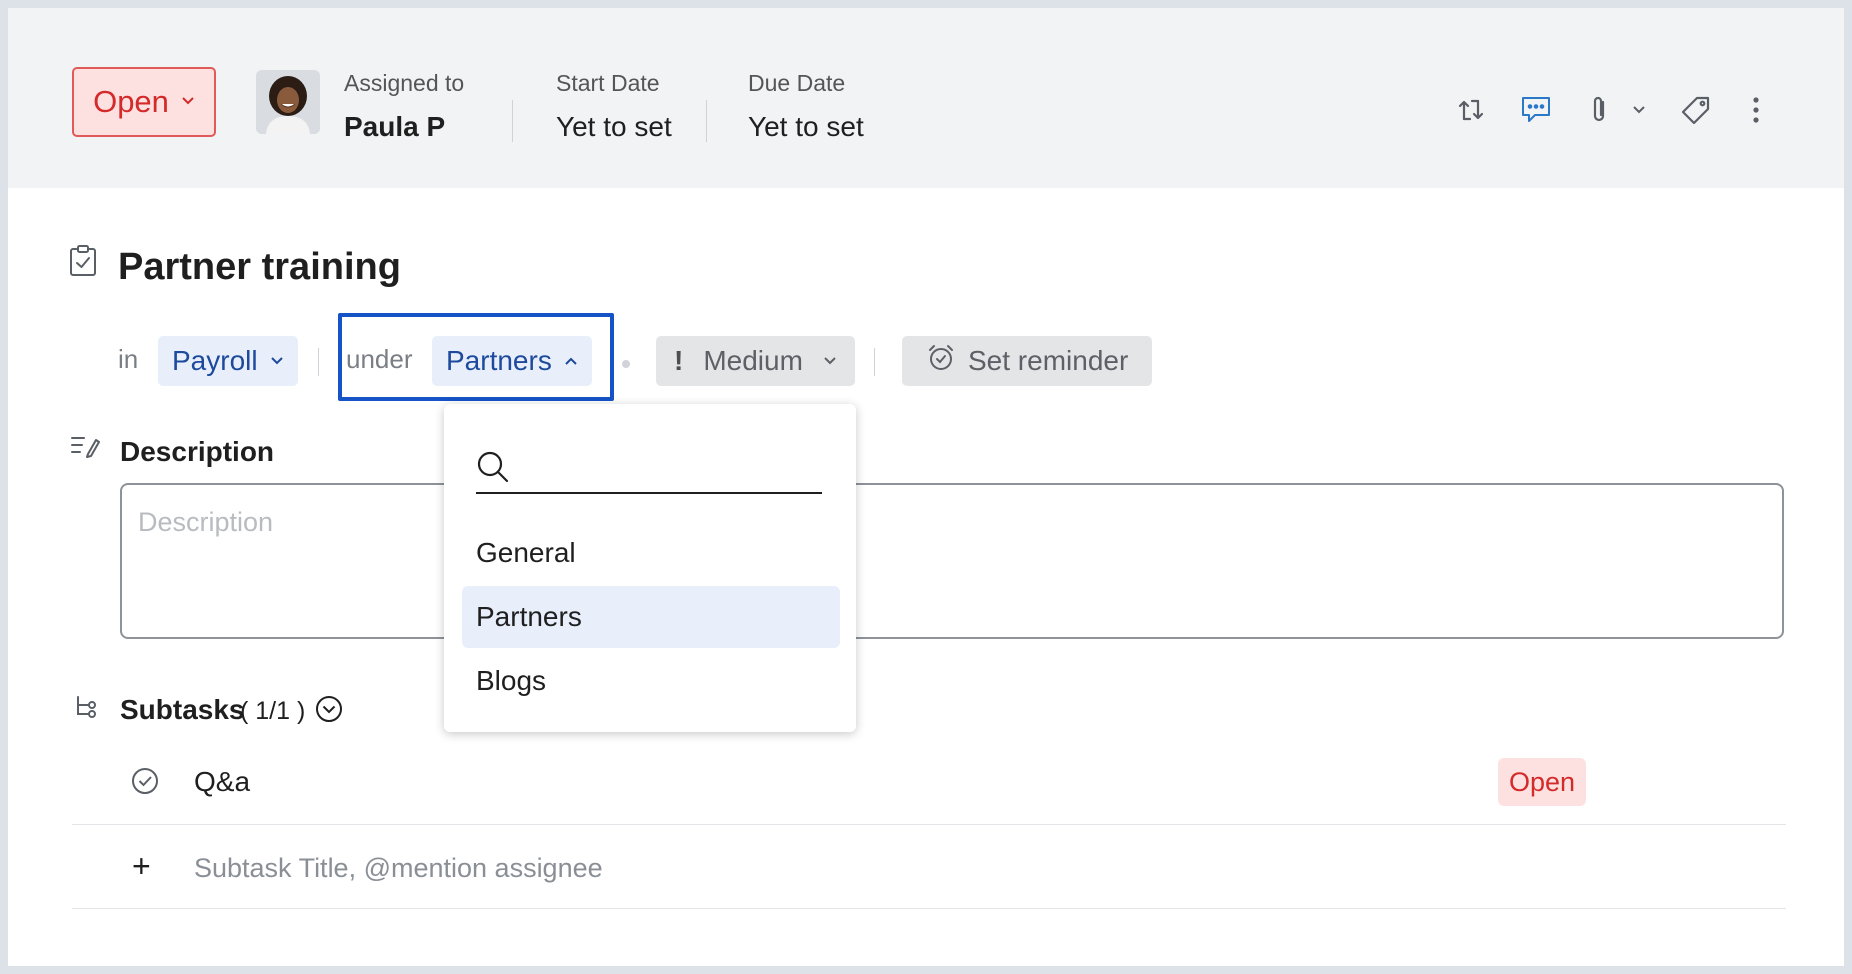 This screenshot has width=1852, height=974. I want to click on subtask-title-input, so click(644, 868).